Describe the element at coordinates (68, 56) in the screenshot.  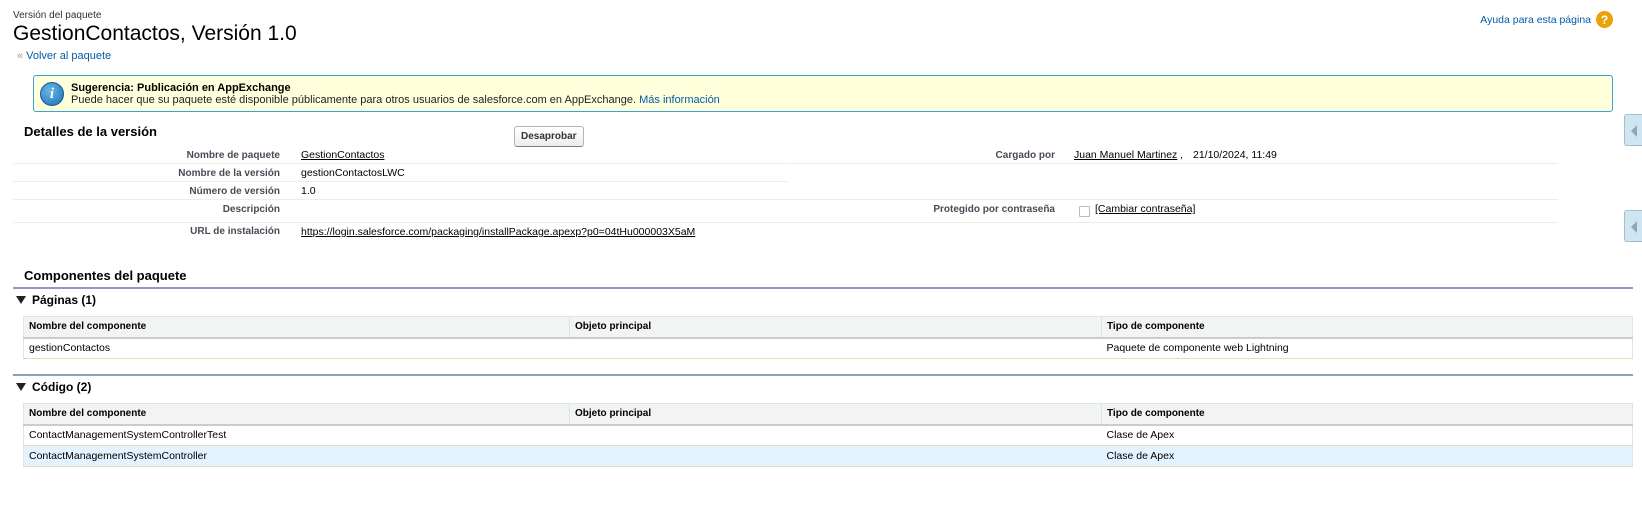
I see `back-link-label: Volver al paquete` at that location.